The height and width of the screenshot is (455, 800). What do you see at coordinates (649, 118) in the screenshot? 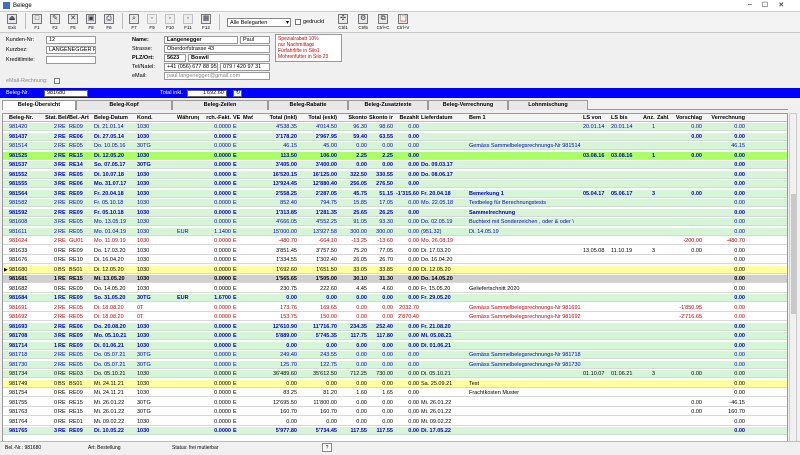
I see `column-header: Anz. LS` at bounding box center [649, 118].